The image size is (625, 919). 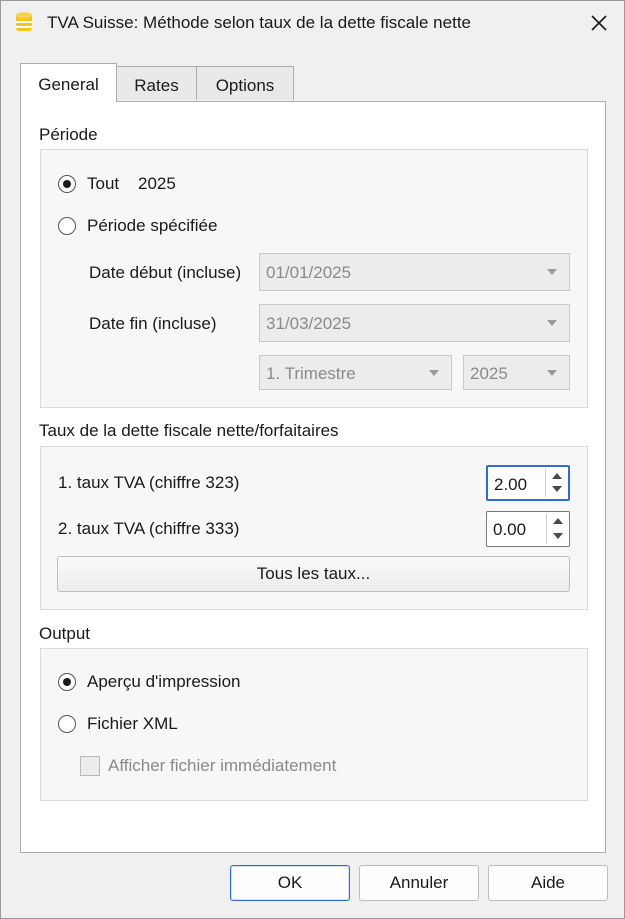 I want to click on help-button: Aide, so click(x=548, y=883).